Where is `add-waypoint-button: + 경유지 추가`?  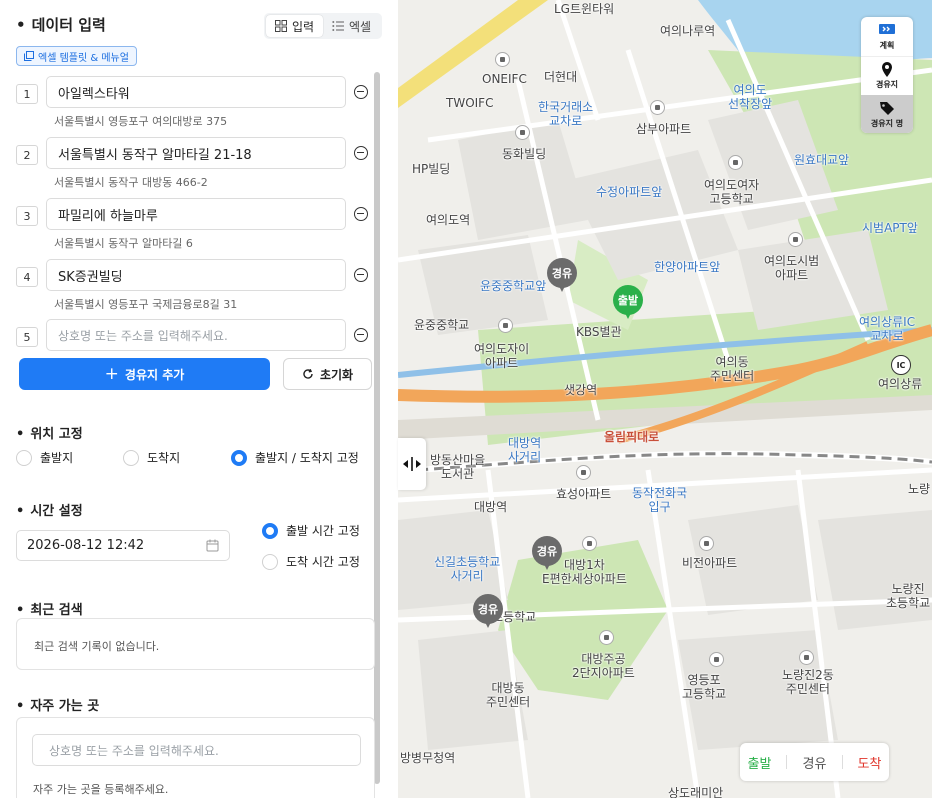 add-waypoint-button: + 경유지 추가 is located at coordinates (144, 374).